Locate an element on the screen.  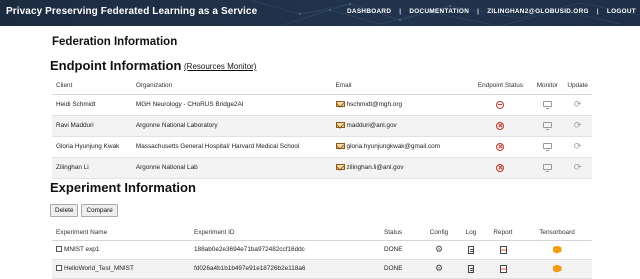
organization-name: Argonne National Laboratory is located at coordinates (231, 126).